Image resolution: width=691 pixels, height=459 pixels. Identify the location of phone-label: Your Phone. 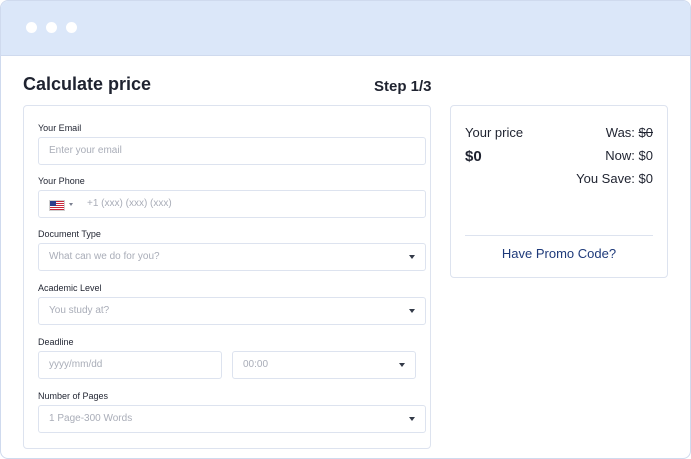
(61, 181).